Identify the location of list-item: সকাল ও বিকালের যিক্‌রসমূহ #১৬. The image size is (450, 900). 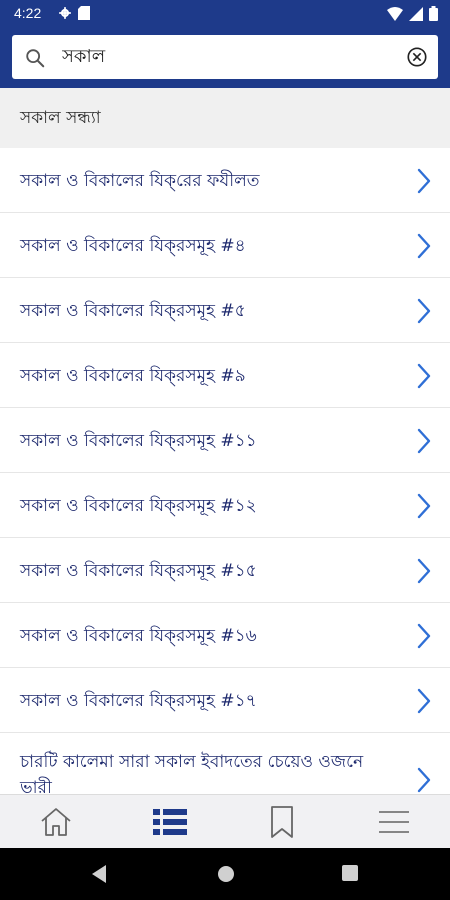
(225, 635).